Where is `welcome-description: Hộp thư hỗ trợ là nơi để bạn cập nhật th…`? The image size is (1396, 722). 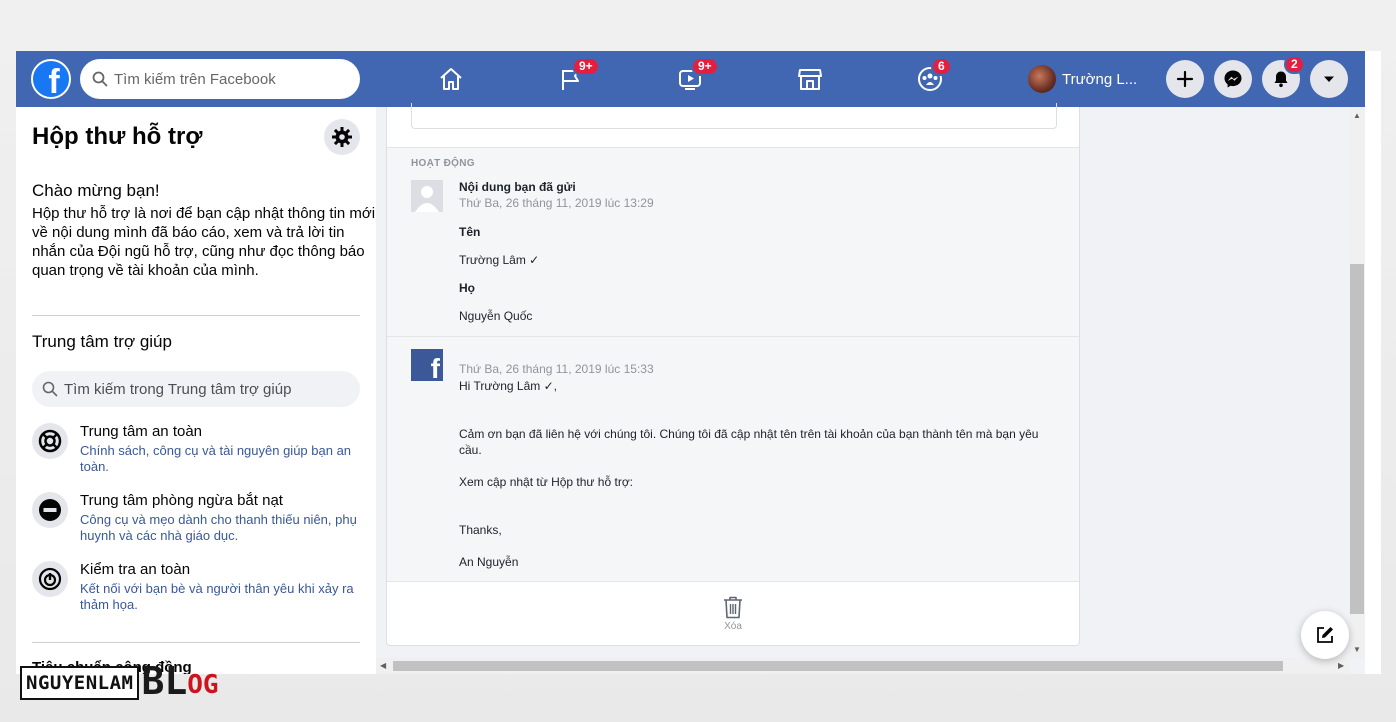 welcome-description: Hộp thư hỗ trợ là nơi để bạn cập nhật th… is located at coordinates (204, 242).